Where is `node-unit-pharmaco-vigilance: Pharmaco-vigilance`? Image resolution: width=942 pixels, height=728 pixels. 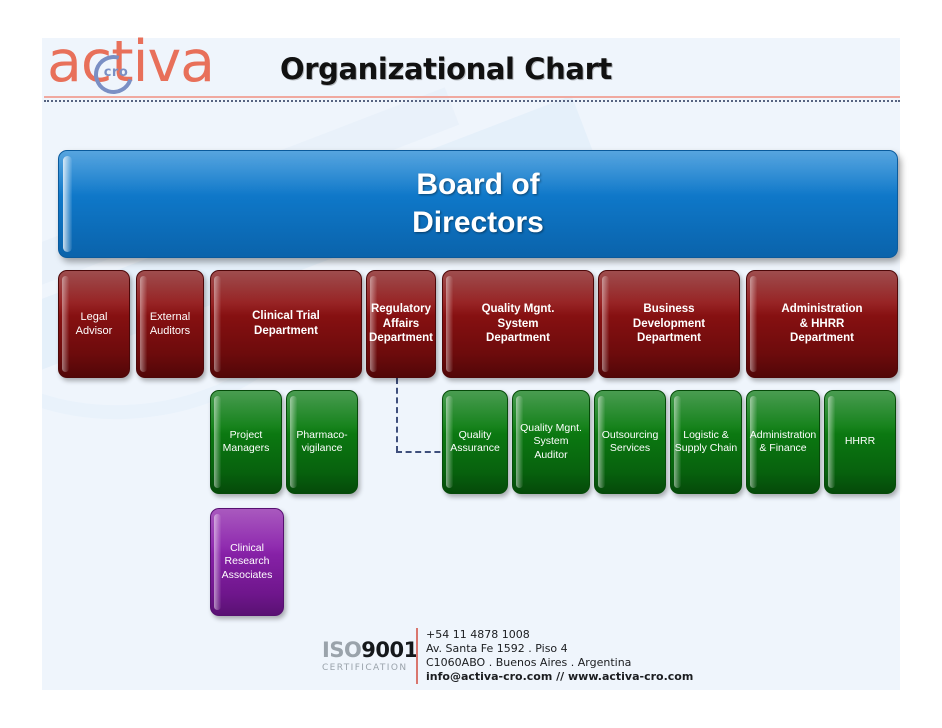
node-unit-pharmaco-vigilance: Pharmaco-vigilance is located at coordinates (322, 442).